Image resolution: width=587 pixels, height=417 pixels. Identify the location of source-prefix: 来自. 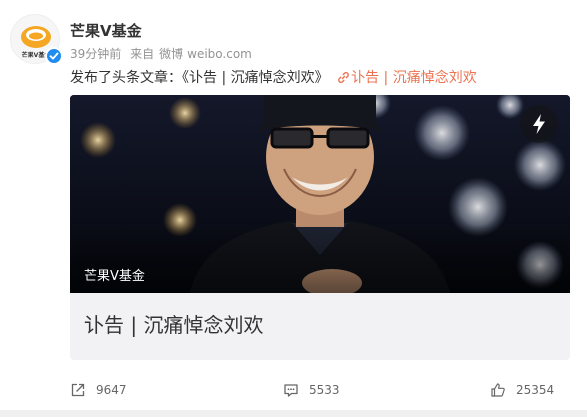
(142, 54).